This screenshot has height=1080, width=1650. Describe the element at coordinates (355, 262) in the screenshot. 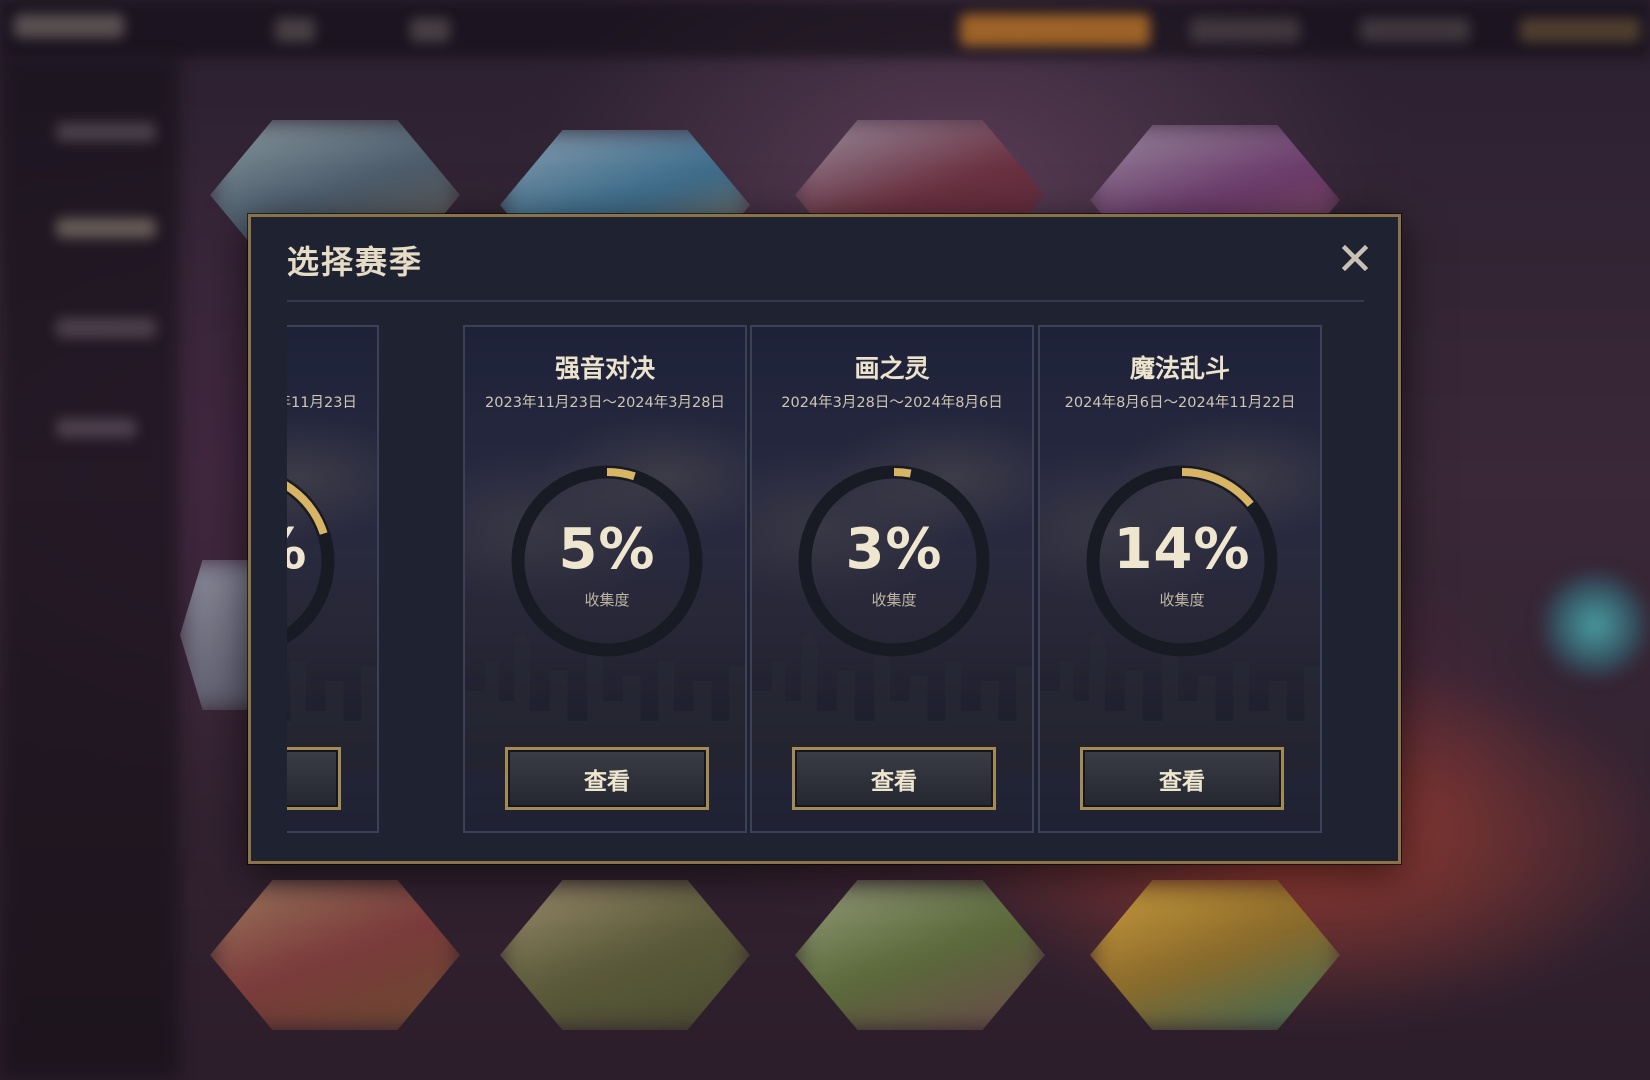

I see `dialog-title: 选择赛季` at that location.